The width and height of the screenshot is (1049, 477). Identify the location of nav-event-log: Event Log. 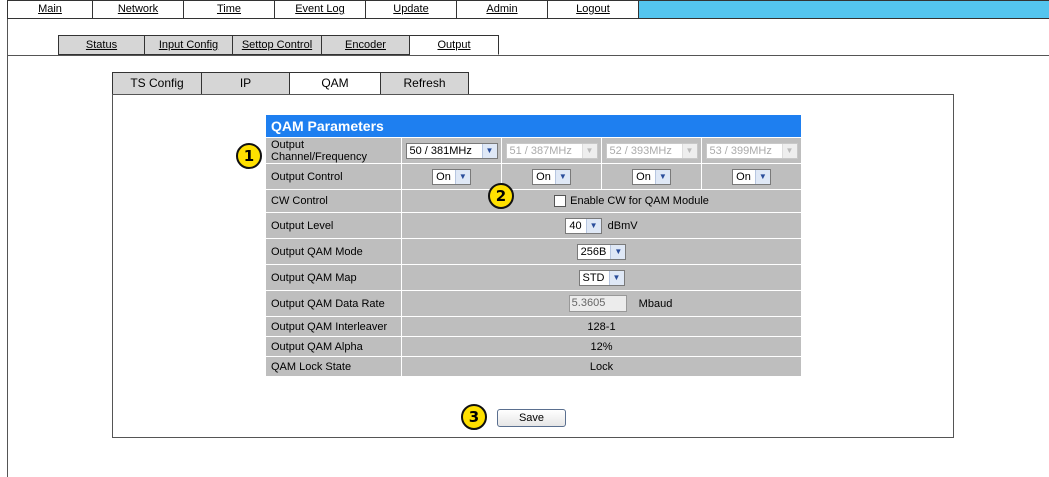
(320, 9).